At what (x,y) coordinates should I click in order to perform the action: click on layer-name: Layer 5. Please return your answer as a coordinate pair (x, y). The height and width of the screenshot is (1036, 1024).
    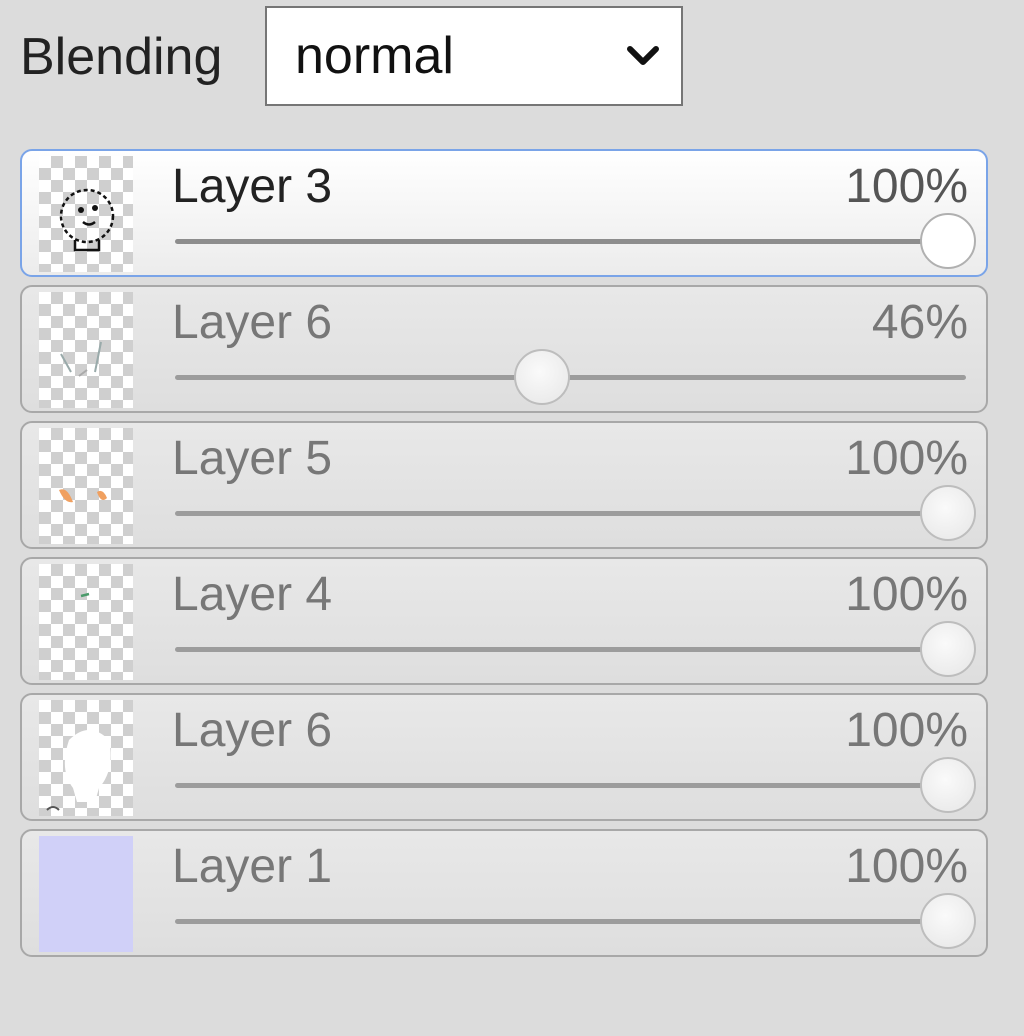
    Looking at the image, I should click on (252, 458).